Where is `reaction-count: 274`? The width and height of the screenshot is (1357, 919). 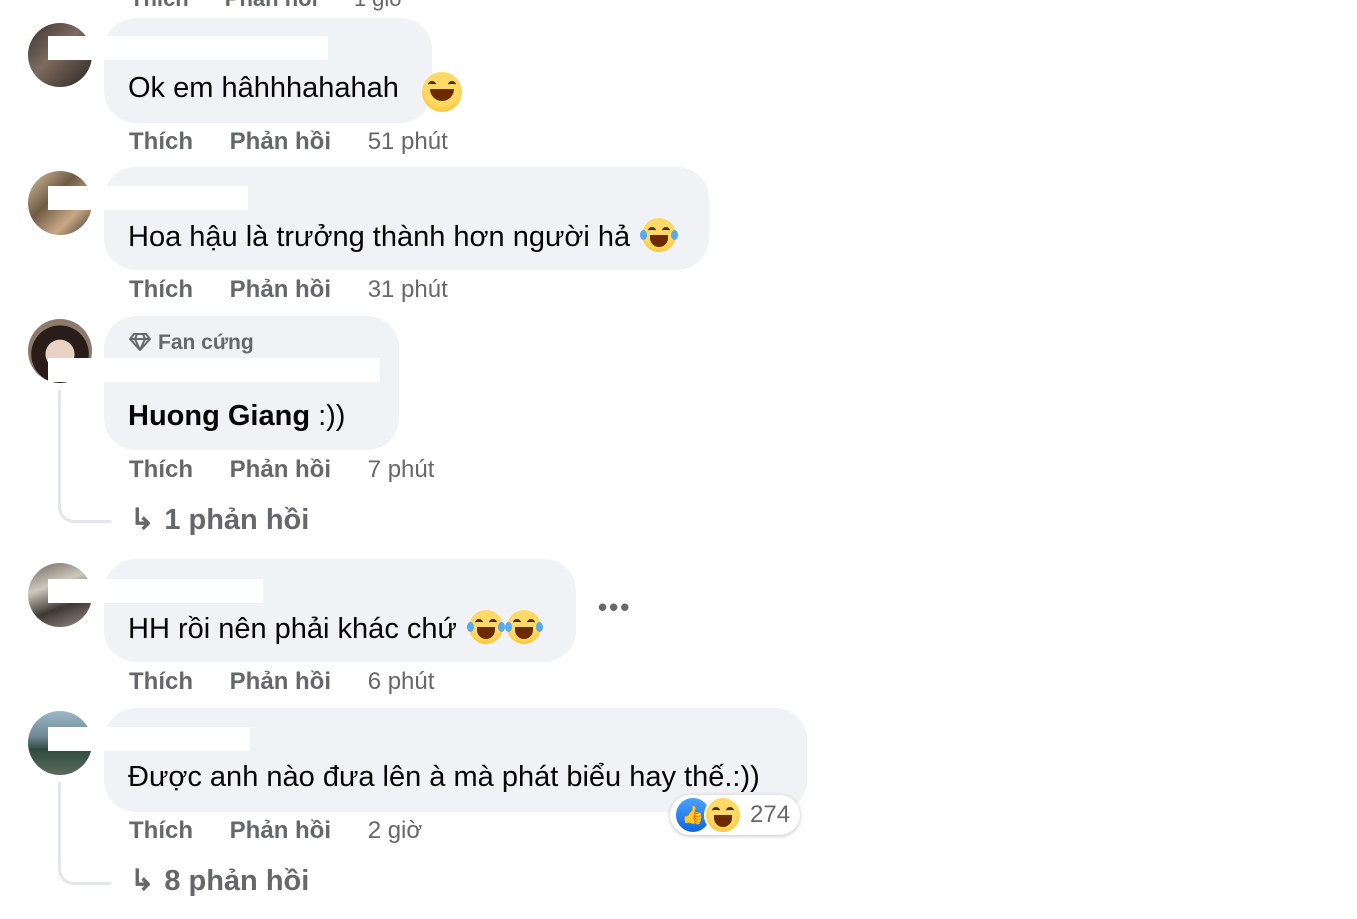 reaction-count: 274 is located at coordinates (770, 814).